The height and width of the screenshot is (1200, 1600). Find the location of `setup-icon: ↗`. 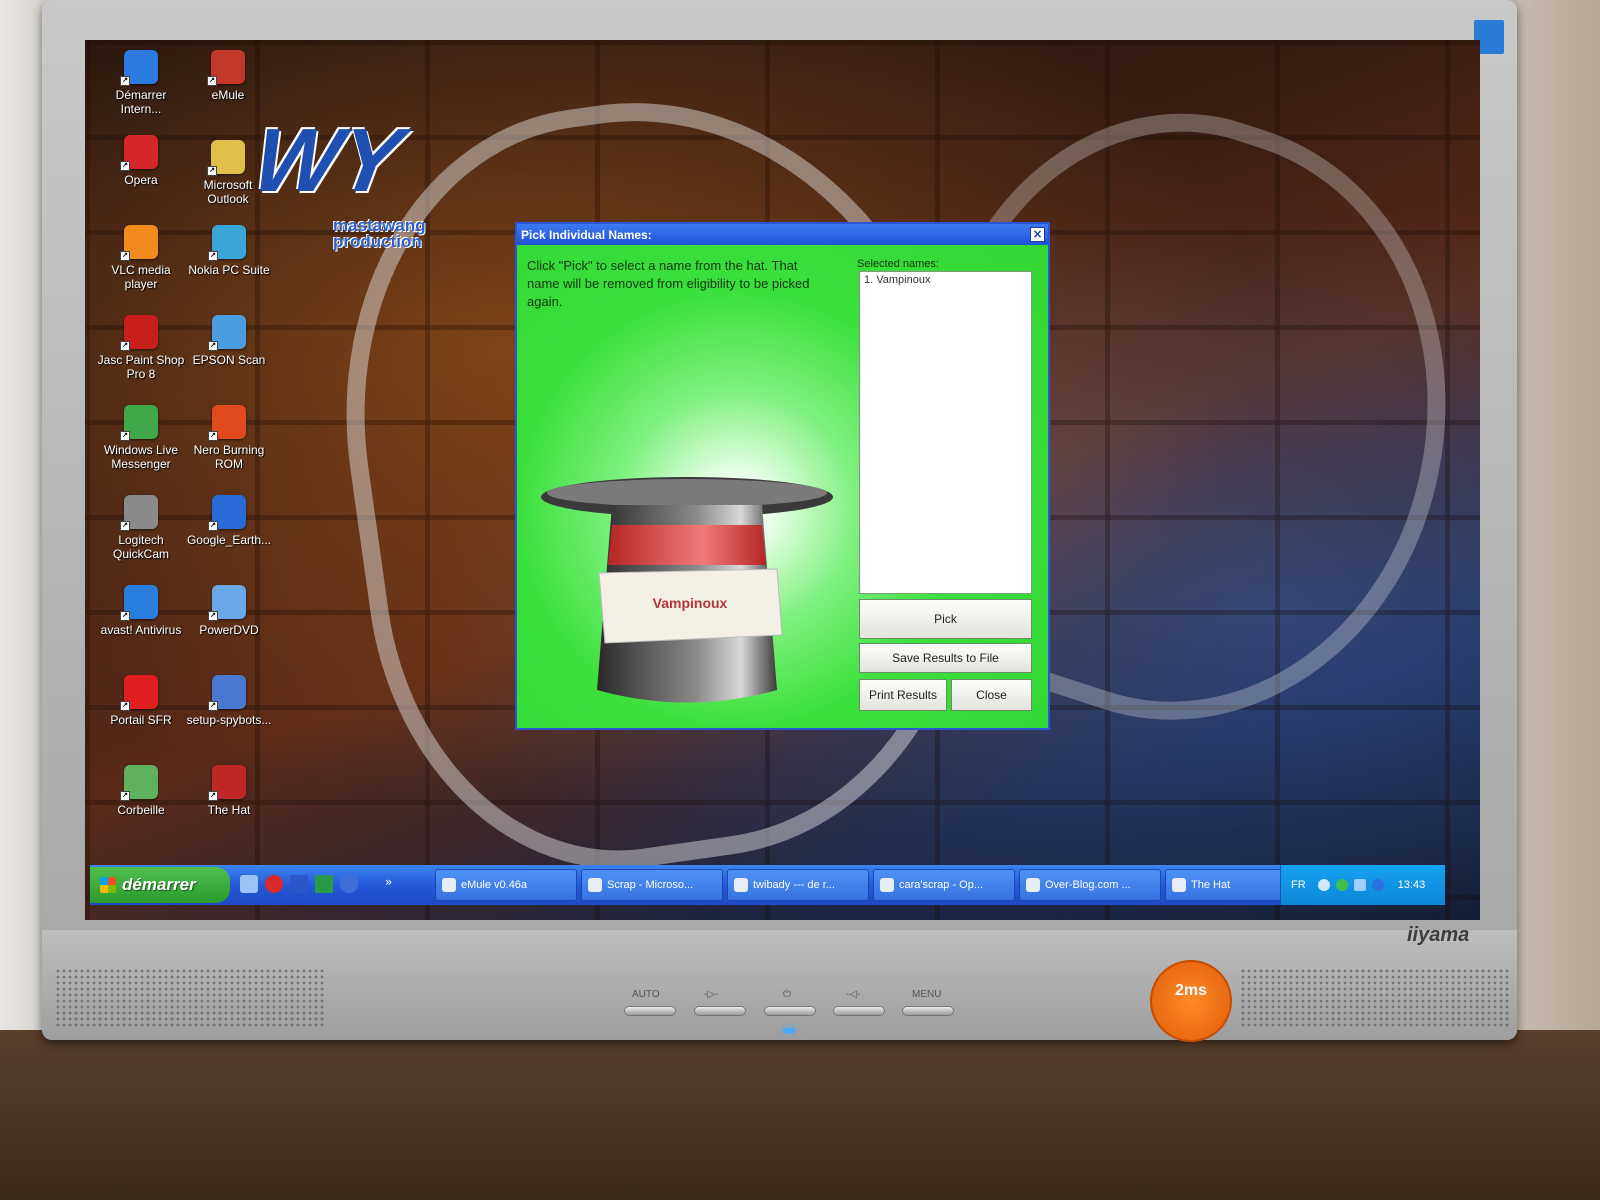

setup-icon: ↗ is located at coordinates (227, 693).